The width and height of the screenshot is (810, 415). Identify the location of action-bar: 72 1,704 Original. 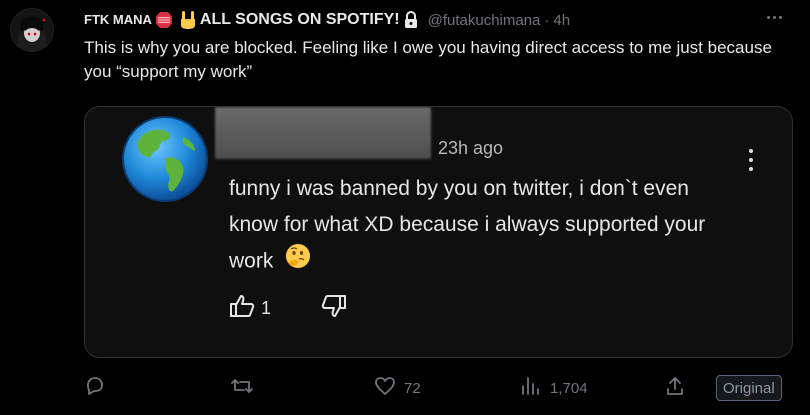
(439, 388).